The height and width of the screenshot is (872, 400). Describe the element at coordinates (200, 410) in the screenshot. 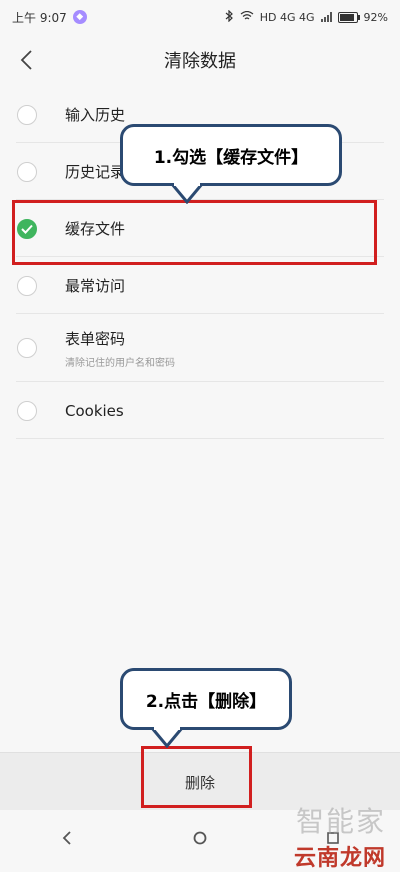

I see `option-cookies: Cookies` at that location.